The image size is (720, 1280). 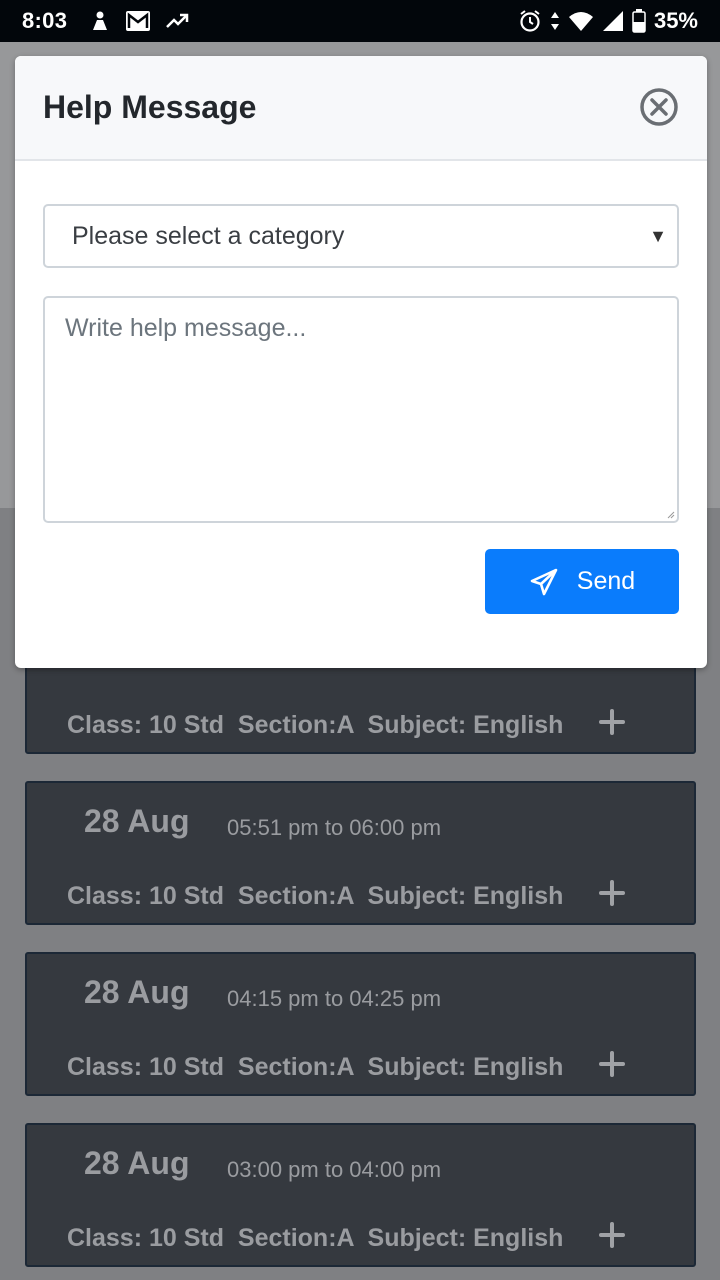 I want to click on battery-percent: 35%, so click(x=675, y=20).